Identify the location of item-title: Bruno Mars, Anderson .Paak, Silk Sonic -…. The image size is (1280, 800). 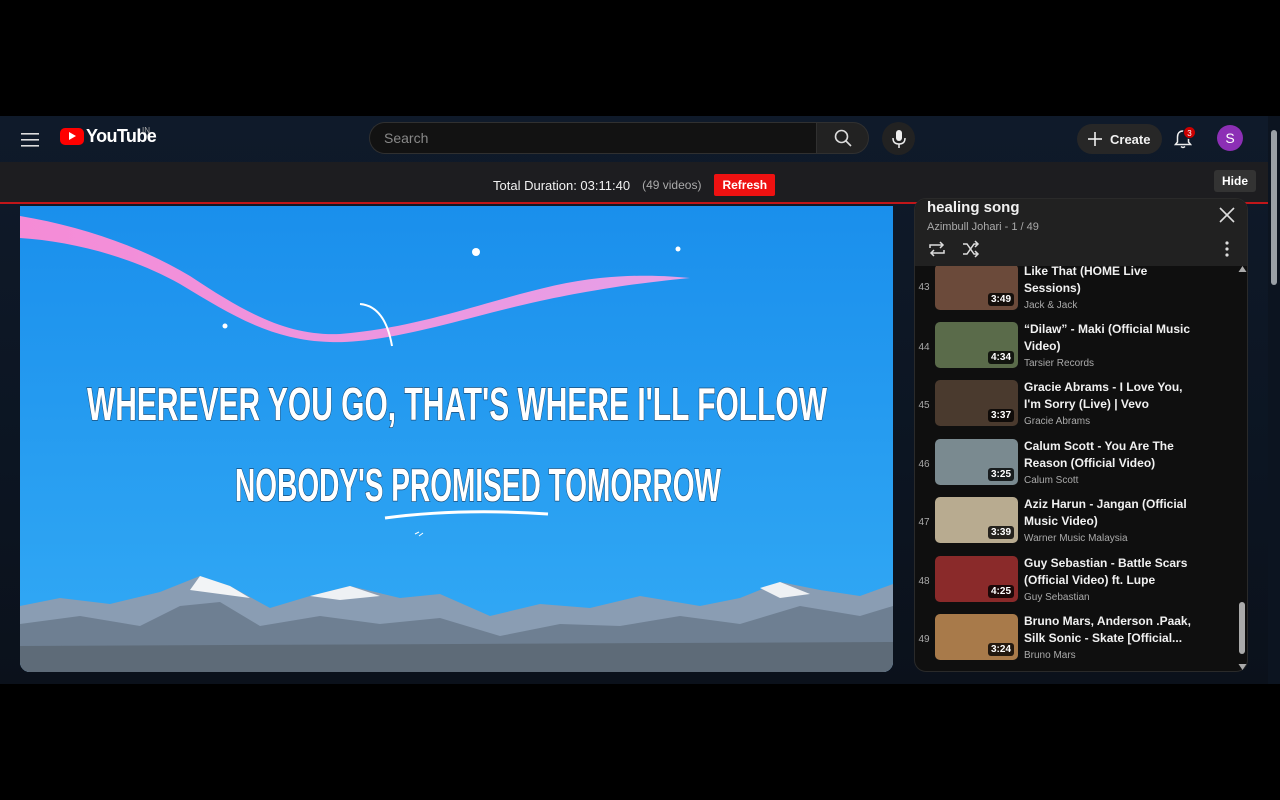
(1107, 629).